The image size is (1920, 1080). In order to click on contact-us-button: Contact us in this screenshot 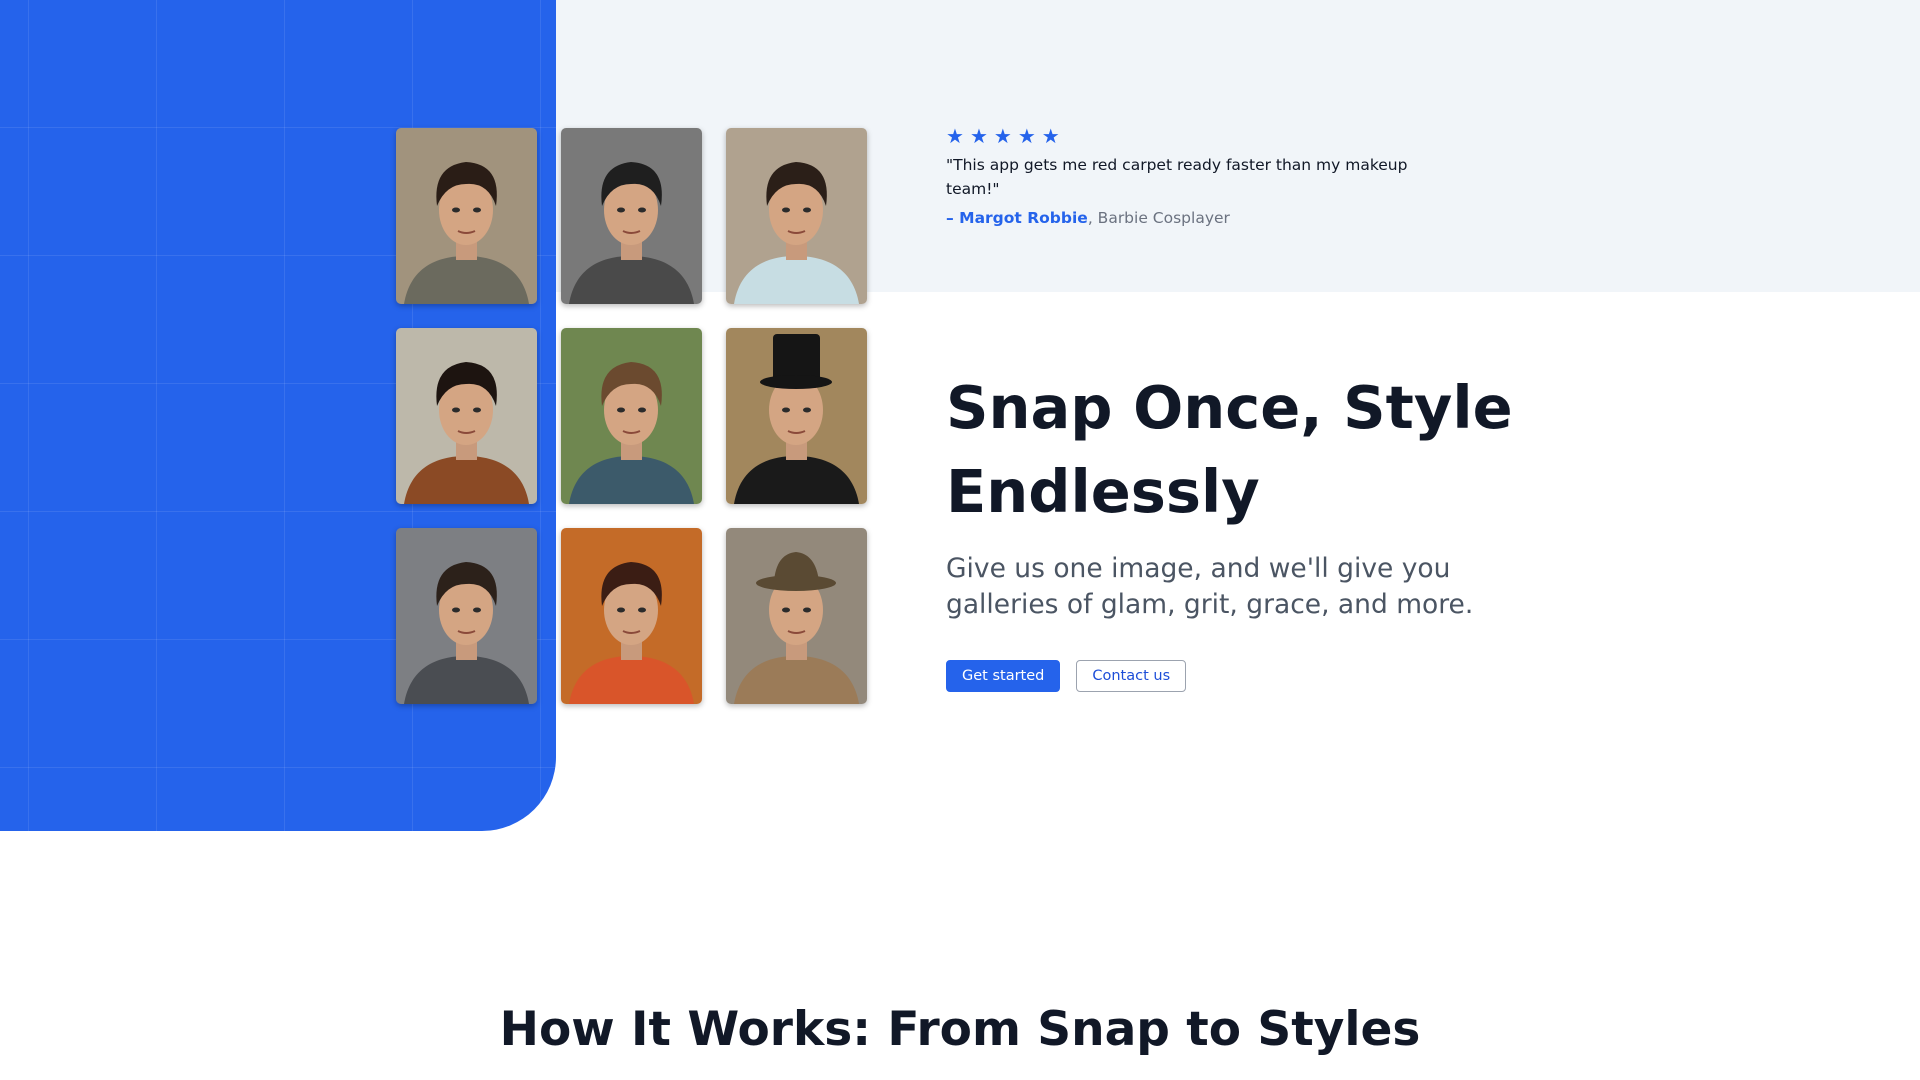, I will do `click(1131, 676)`.